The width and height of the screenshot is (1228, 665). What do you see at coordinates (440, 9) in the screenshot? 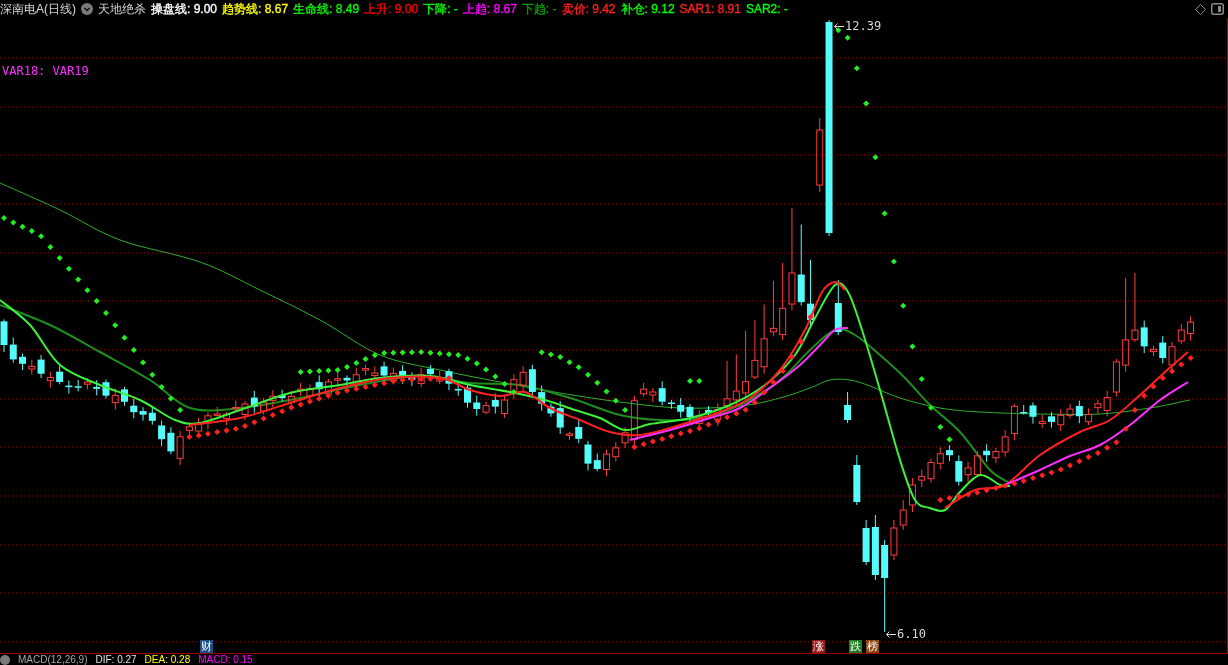
I see `indicator-reading: 下降: -` at bounding box center [440, 9].